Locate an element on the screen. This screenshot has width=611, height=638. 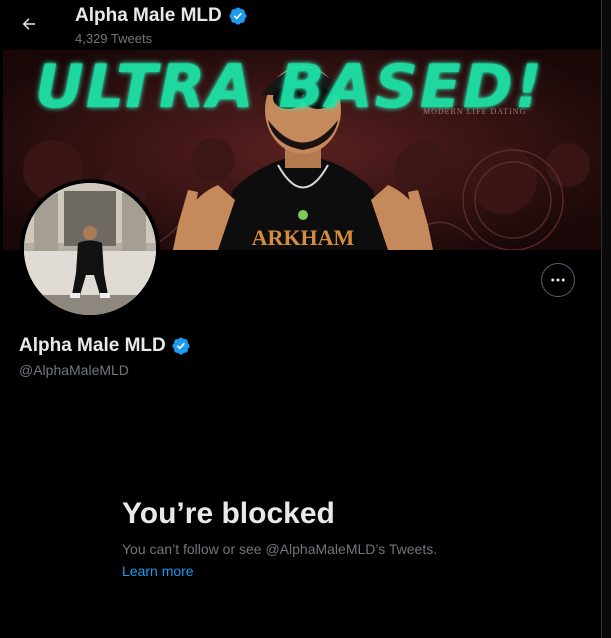
back-button is located at coordinates (29, 24).